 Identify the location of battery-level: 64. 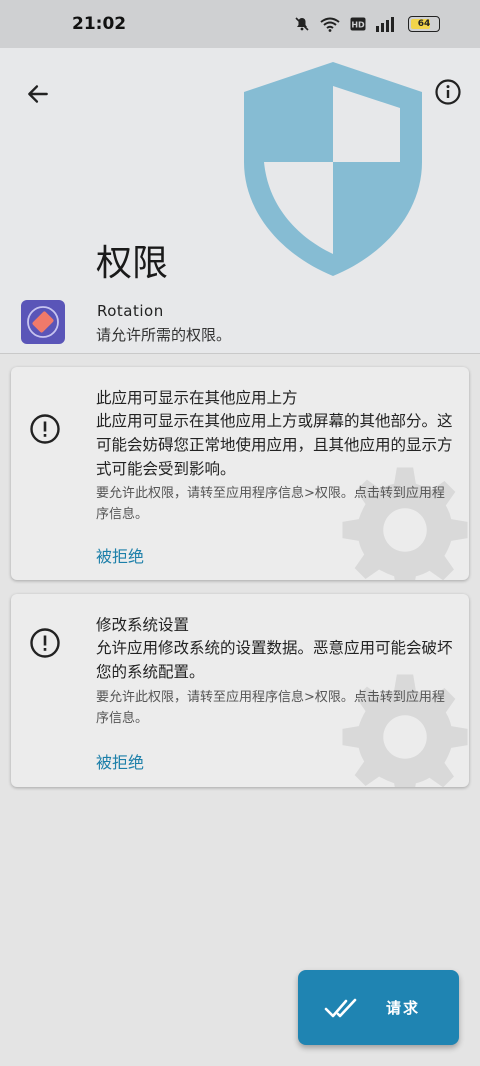
(424, 24).